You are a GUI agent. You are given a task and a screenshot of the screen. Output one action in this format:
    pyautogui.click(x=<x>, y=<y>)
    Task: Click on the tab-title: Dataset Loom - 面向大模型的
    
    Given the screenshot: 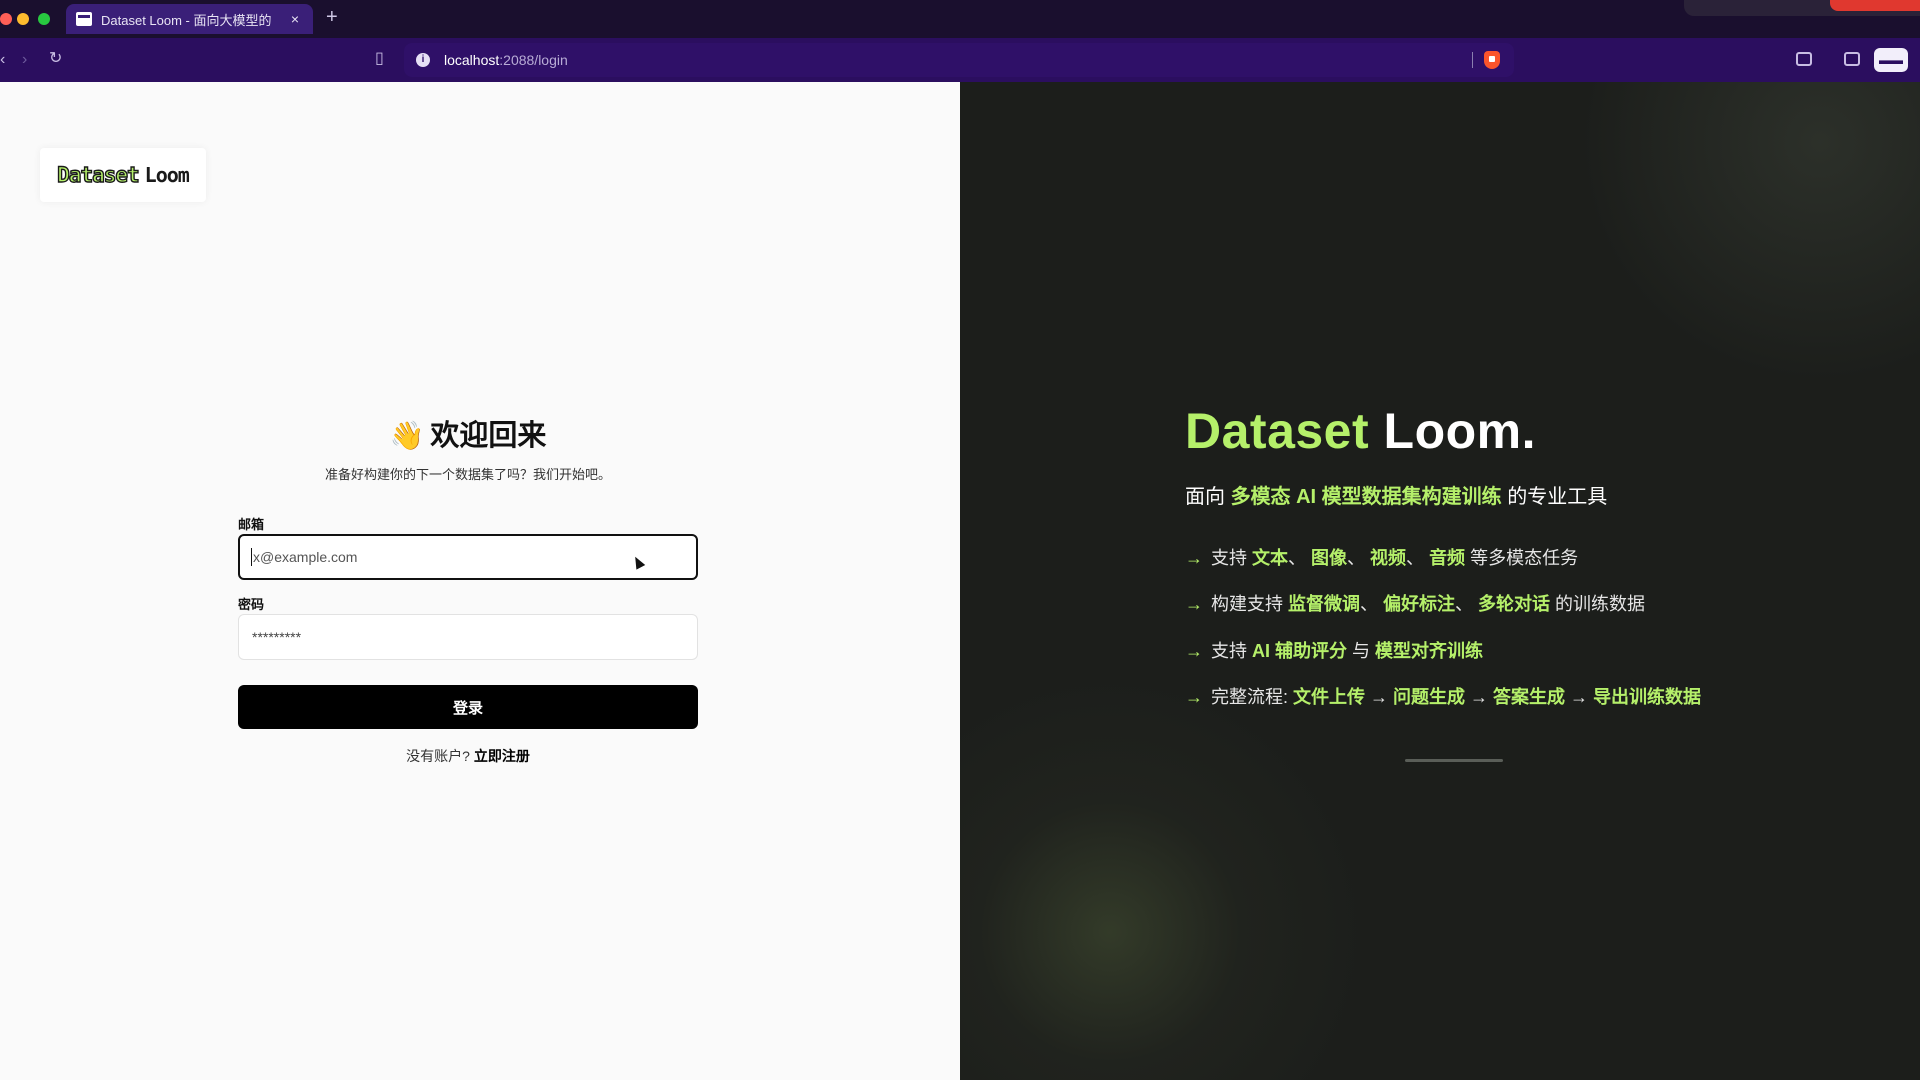 What is the action you would take?
    pyautogui.click(x=186, y=20)
    